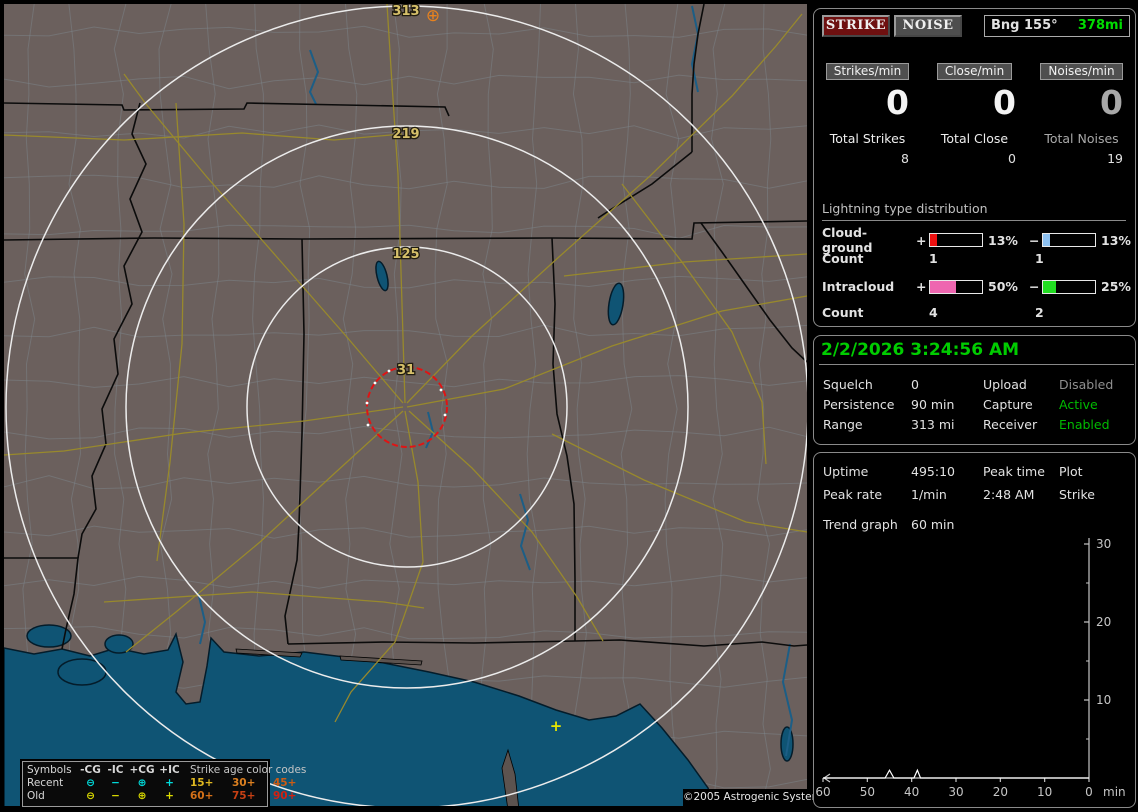 This screenshot has height=812, width=1138. Describe the element at coordinates (843, 424) in the screenshot. I see `range-label: Range` at that location.